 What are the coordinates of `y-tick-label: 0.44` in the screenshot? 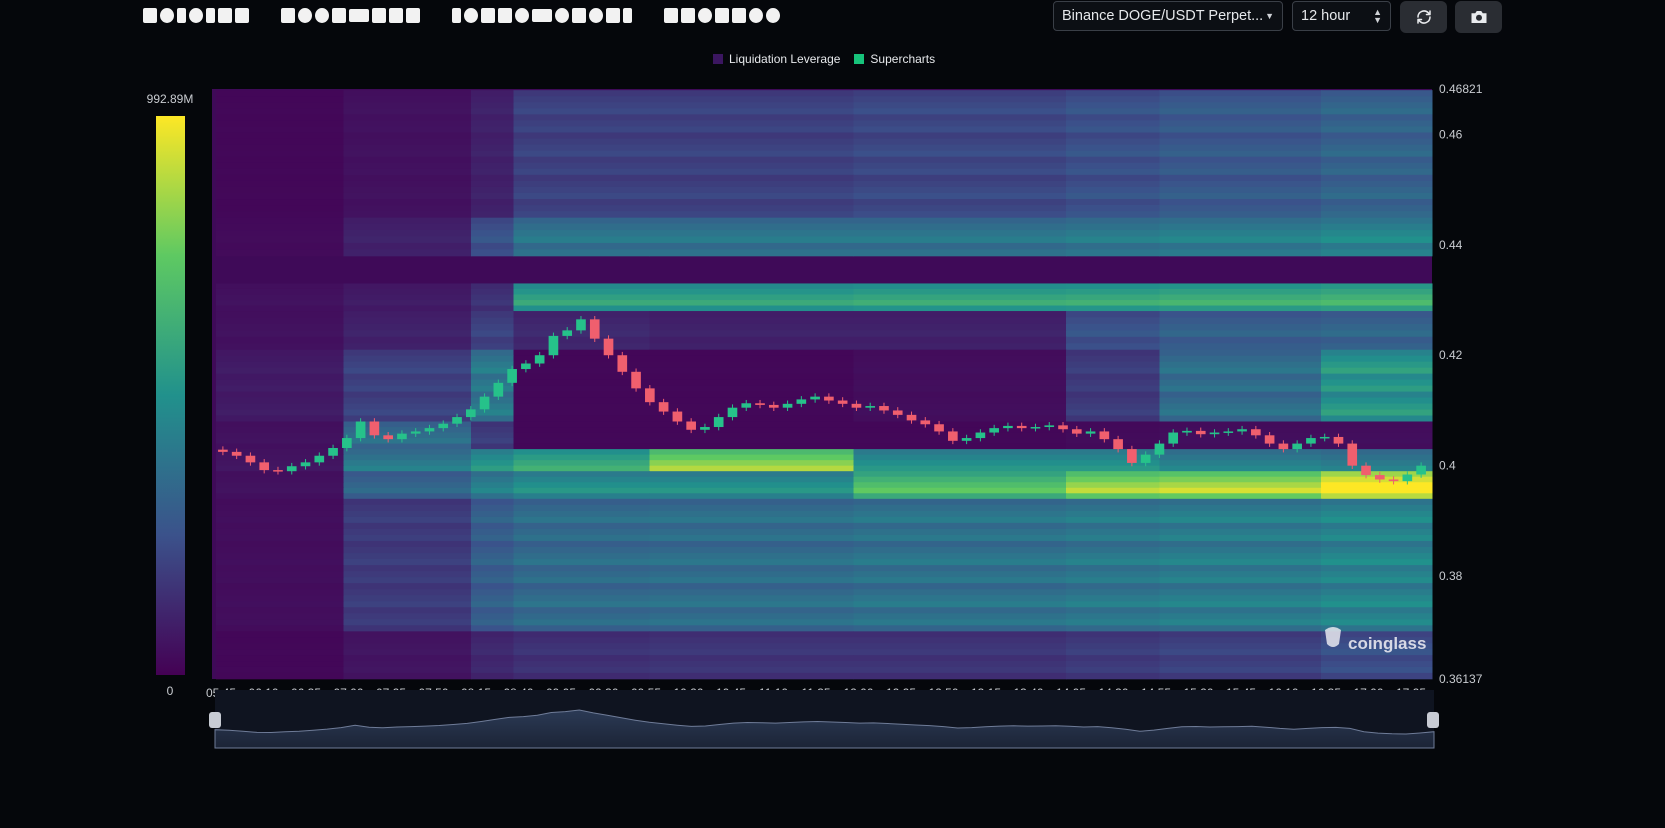 It's located at (1451, 245).